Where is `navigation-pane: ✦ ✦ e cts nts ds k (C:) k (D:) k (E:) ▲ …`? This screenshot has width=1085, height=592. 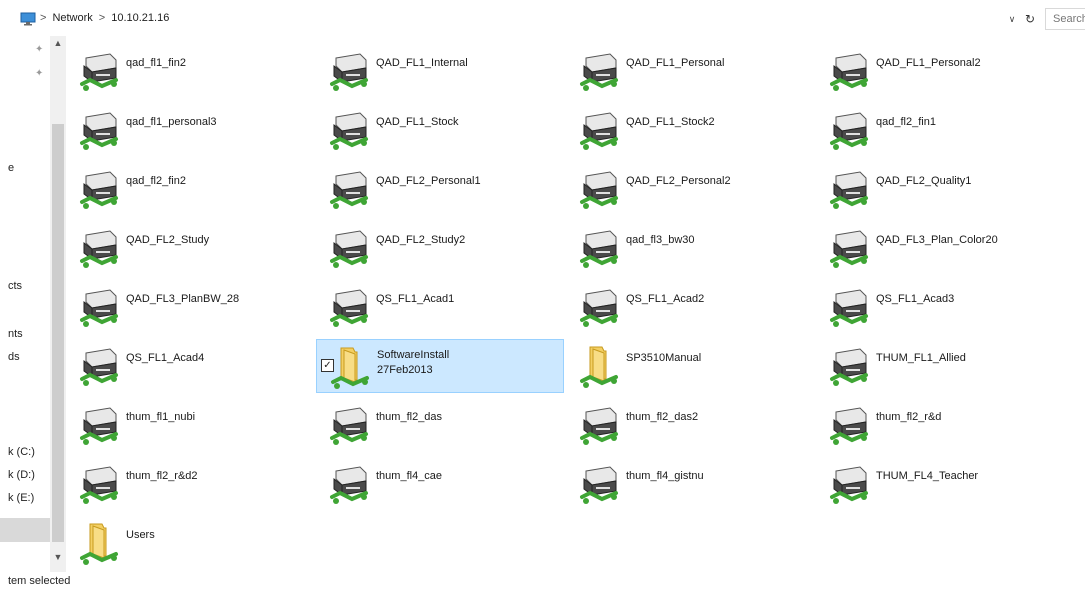 navigation-pane: ✦ ✦ e cts nts ds k (C:) k (D:) k (E:) ▲ … is located at coordinates (33, 304).